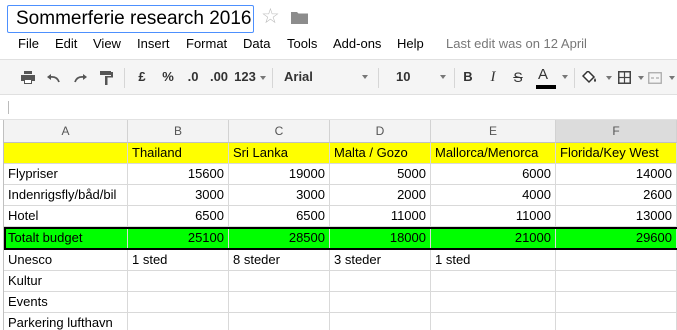  I want to click on cell-c2: 19000, so click(279, 174).